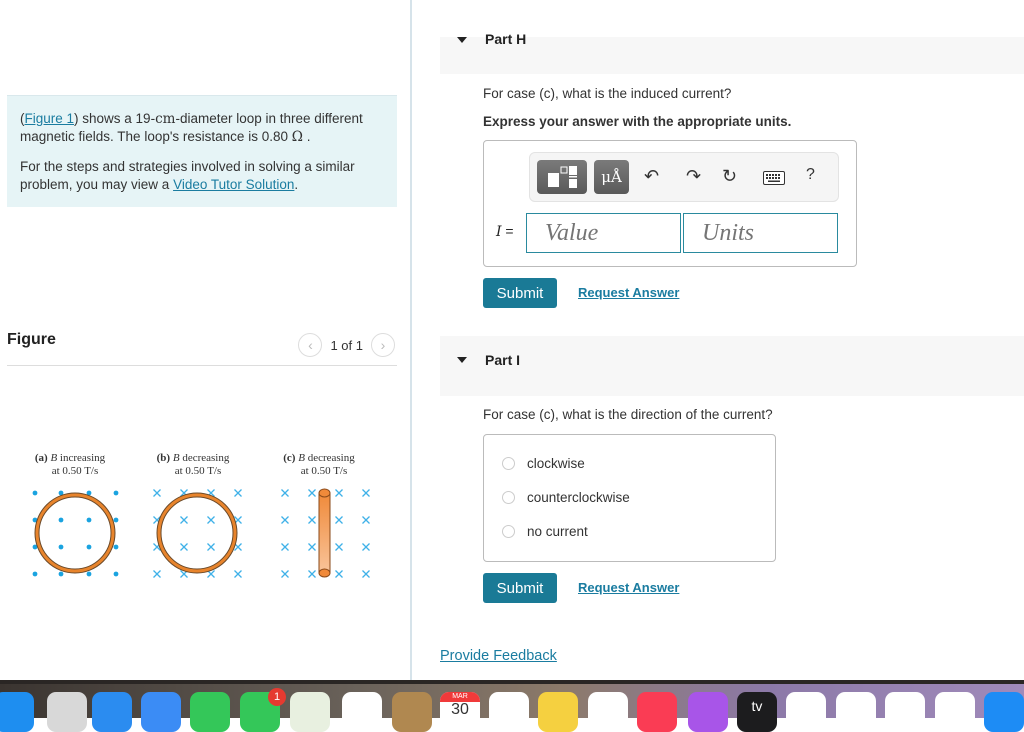 The height and width of the screenshot is (732, 1024). I want to click on reset-icon: ↻, so click(729, 176).